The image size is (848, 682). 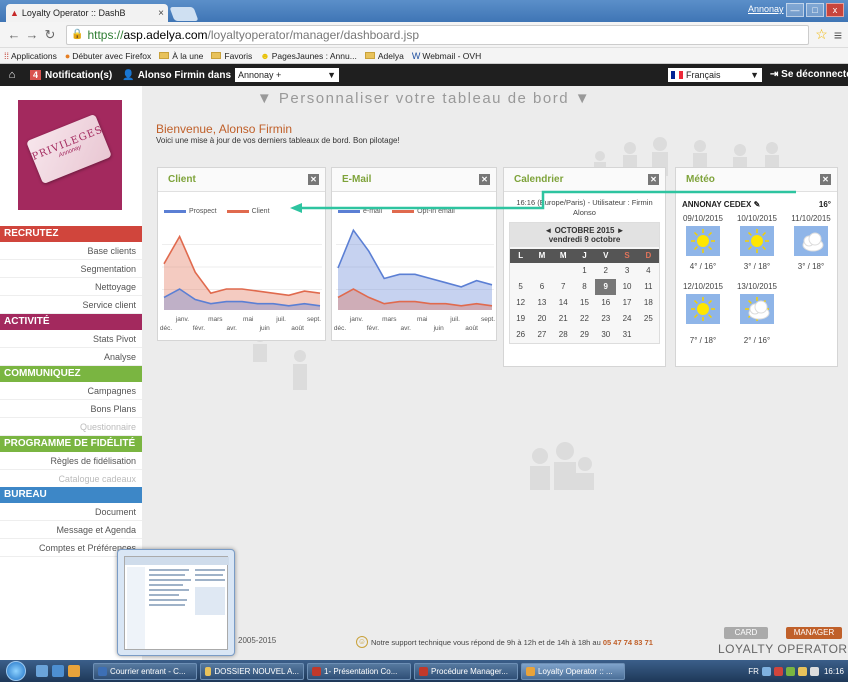 I want to click on maximize-button: □, so click(x=815, y=10).